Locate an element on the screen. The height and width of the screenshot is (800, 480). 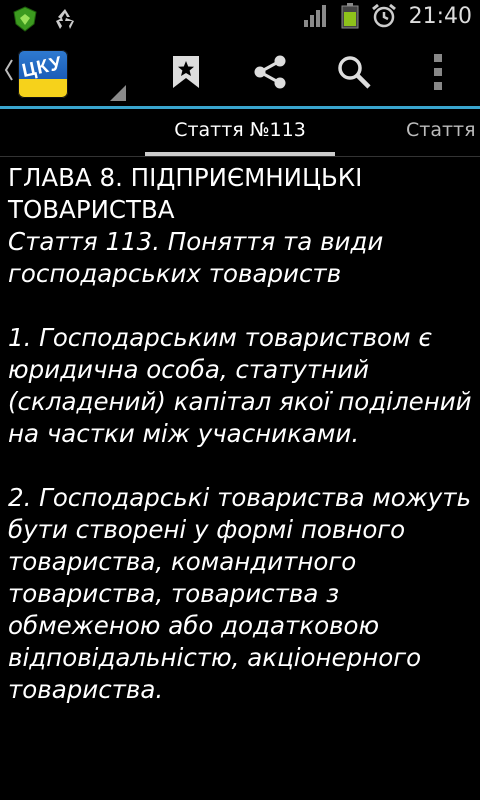
chevron-left-icon is located at coordinates (9, 70).